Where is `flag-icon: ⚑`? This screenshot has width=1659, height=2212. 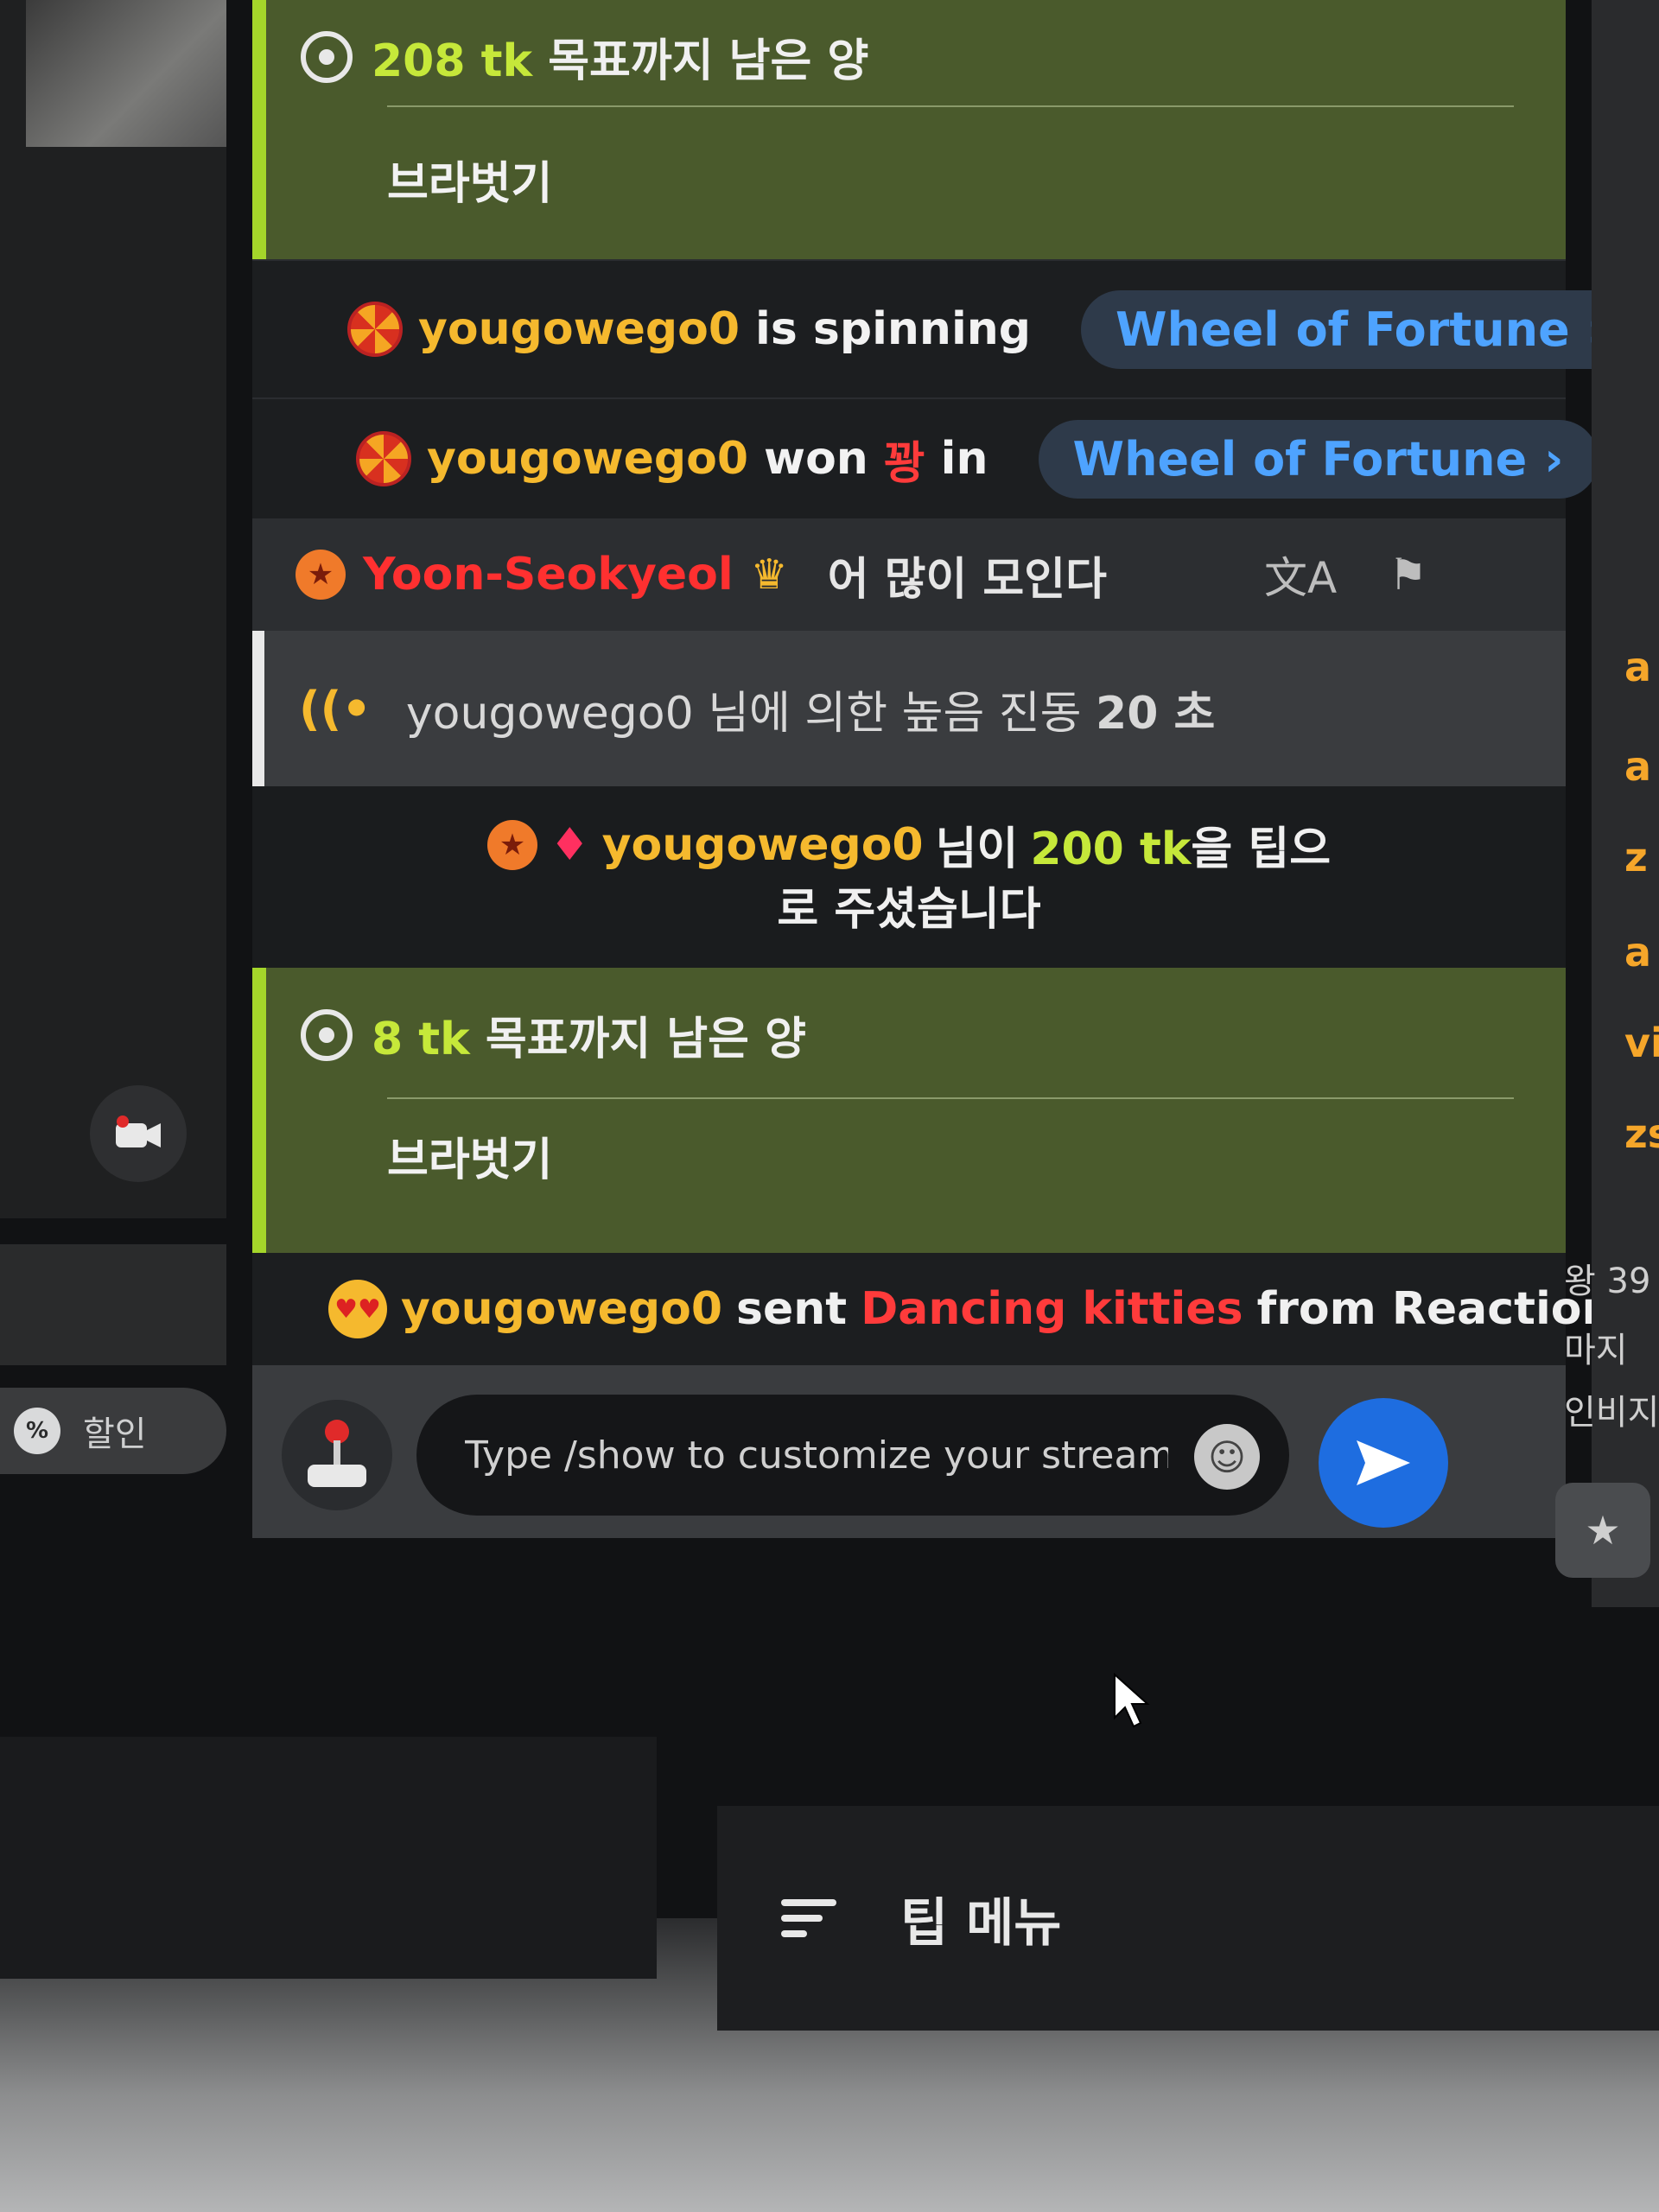 flag-icon: ⚑ is located at coordinates (1408, 575).